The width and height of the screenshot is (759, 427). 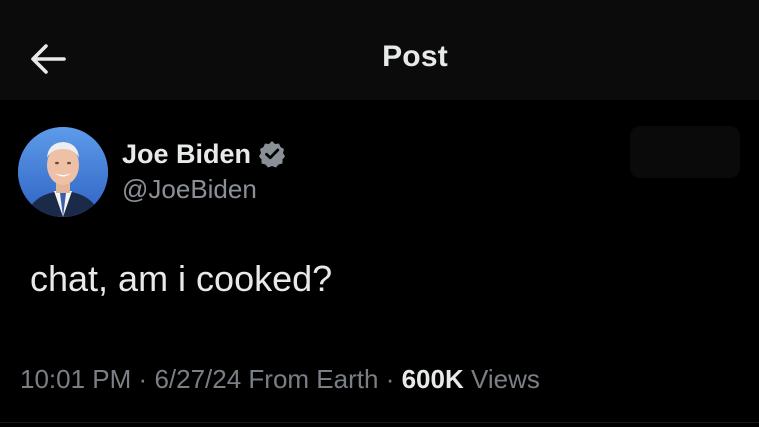 What do you see at coordinates (181, 278) in the screenshot?
I see `post-text: chat, am i cooked?` at bounding box center [181, 278].